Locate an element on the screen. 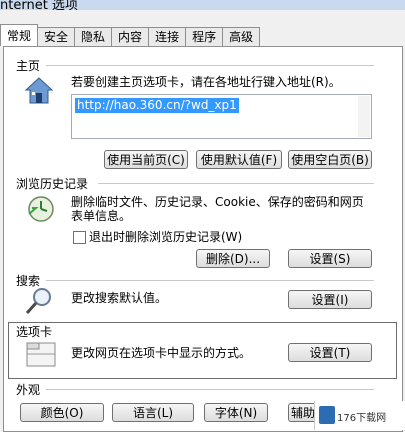 This screenshot has height=432, width=405. tab-general: 常规 is located at coordinates (19, 35).